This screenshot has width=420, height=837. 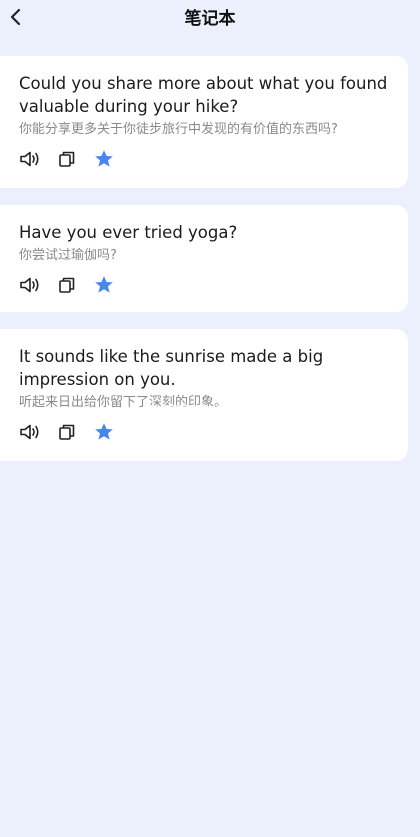 What do you see at coordinates (68, 255) in the screenshot?
I see `note-chinese-text: 你尝试过瑜伽吗?` at bounding box center [68, 255].